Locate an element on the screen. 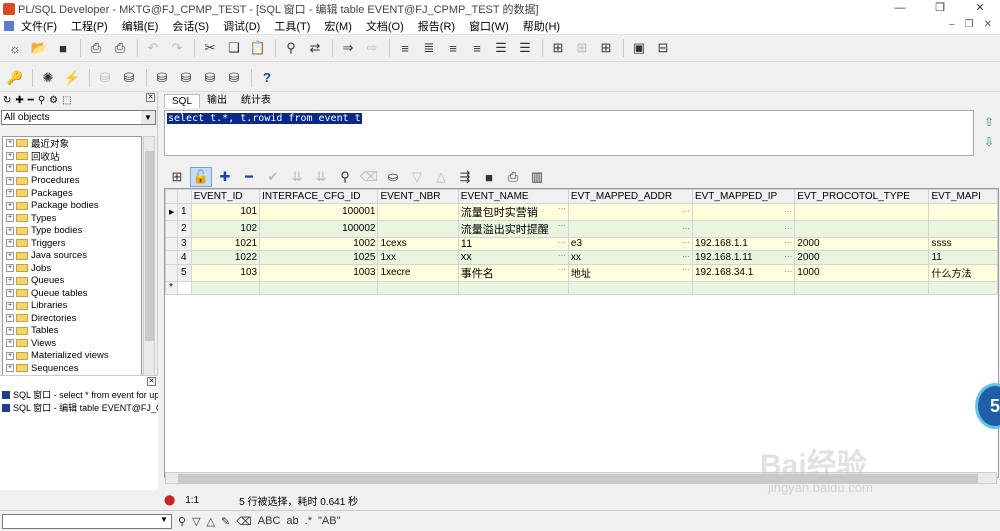 This screenshot has height=531, width=1000. column-header: EVENT_ID is located at coordinates (225, 196).